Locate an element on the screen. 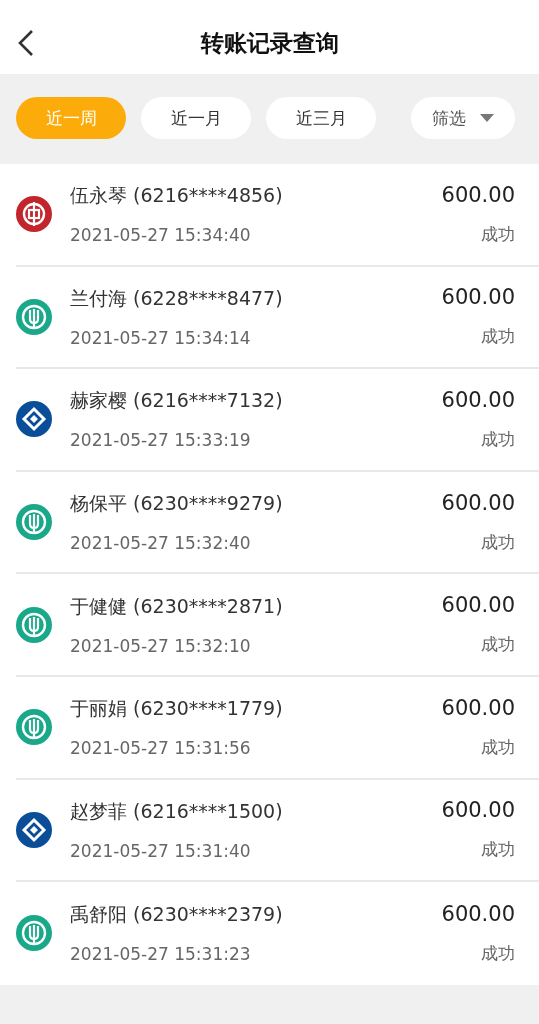  filter-dropdown: 筛选 is located at coordinates (463, 118).